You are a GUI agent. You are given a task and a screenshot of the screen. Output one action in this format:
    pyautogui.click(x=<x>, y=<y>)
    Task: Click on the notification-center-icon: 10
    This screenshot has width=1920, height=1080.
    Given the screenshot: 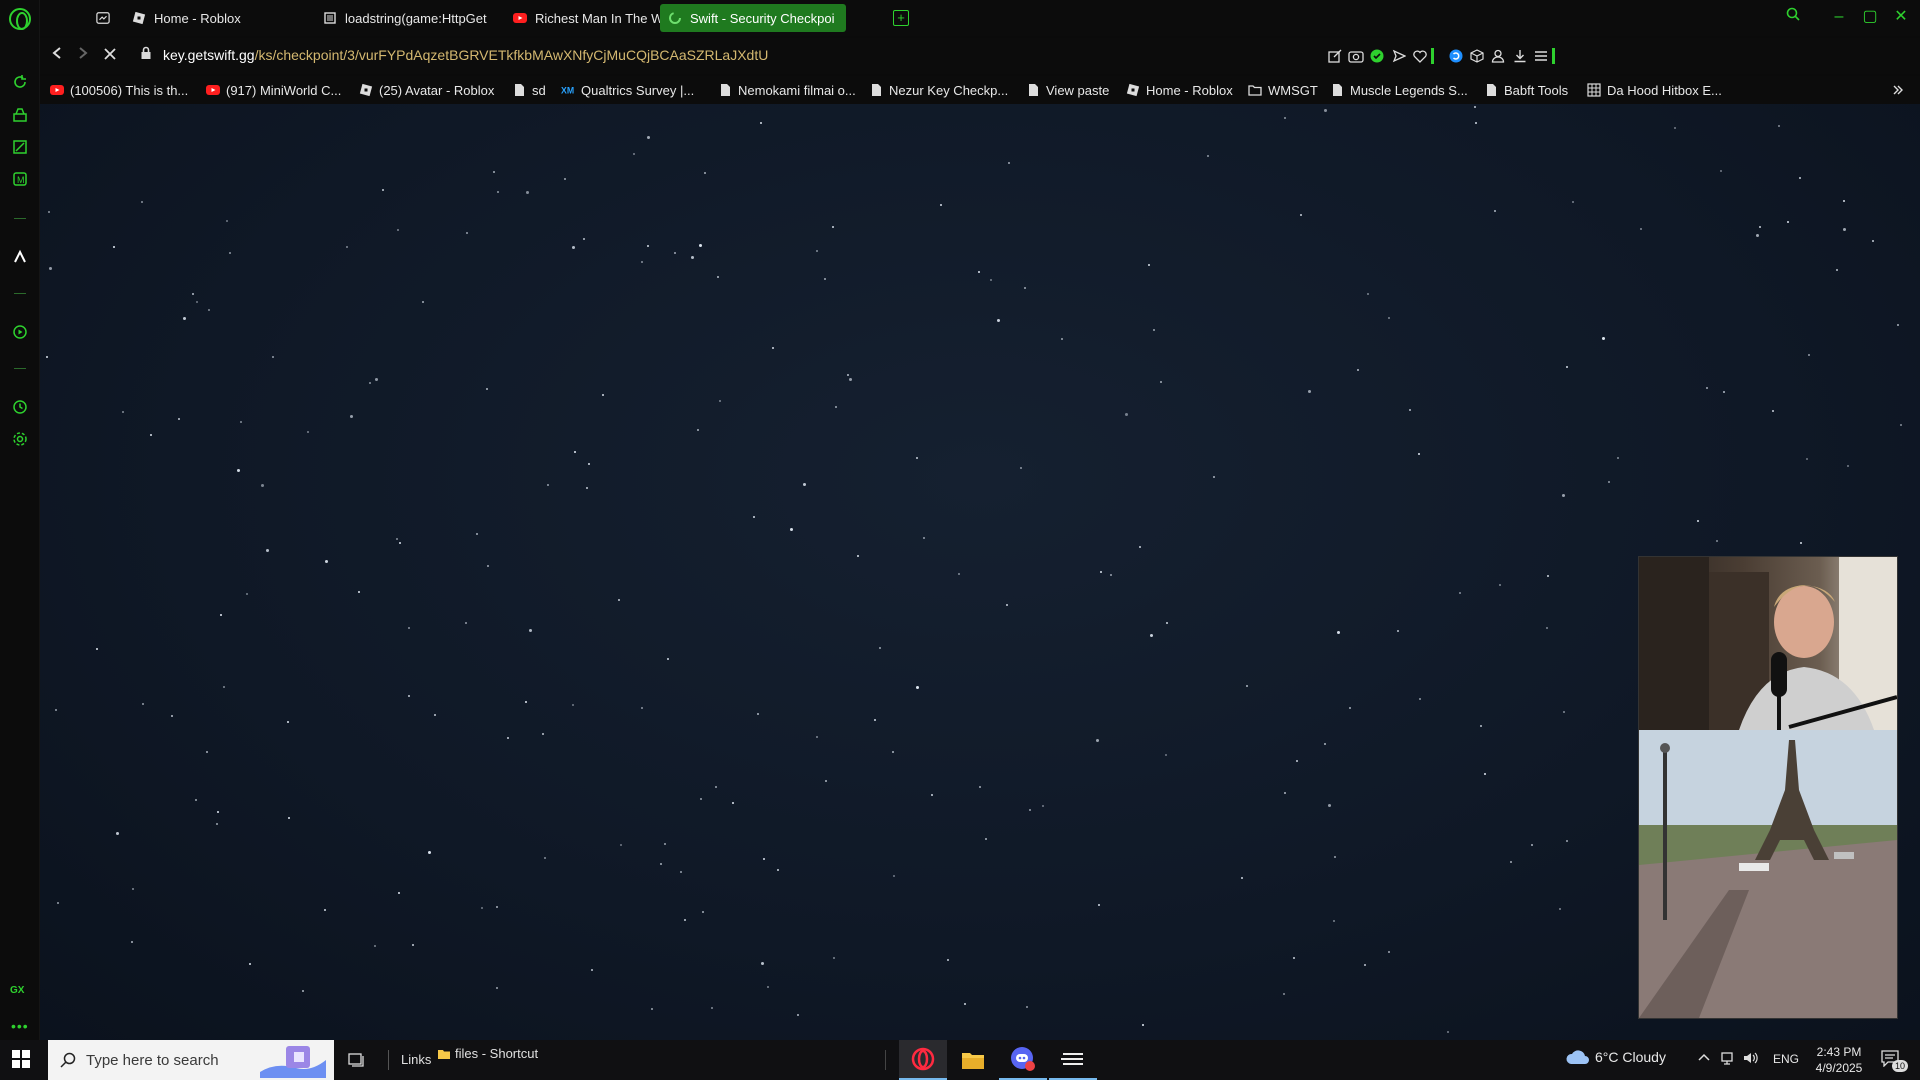 What is the action you would take?
    pyautogui.click(x=1894, y=1061)
    